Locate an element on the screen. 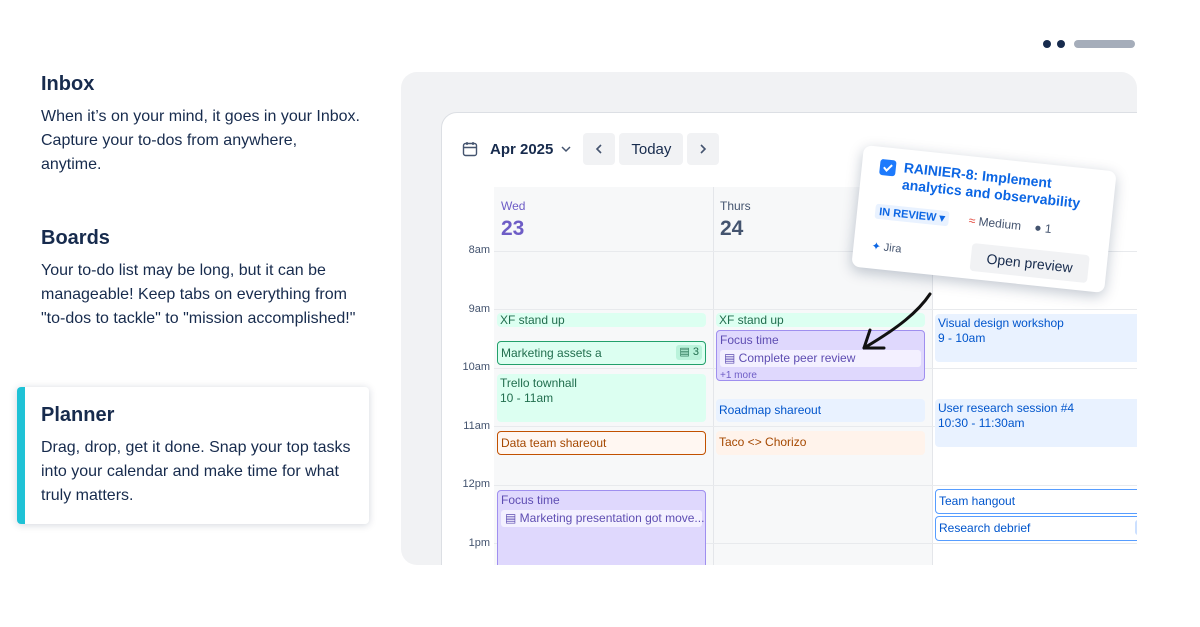 This screenshot has height=627, width=1200. day-name: Wed is located at coordinates (513, 206).